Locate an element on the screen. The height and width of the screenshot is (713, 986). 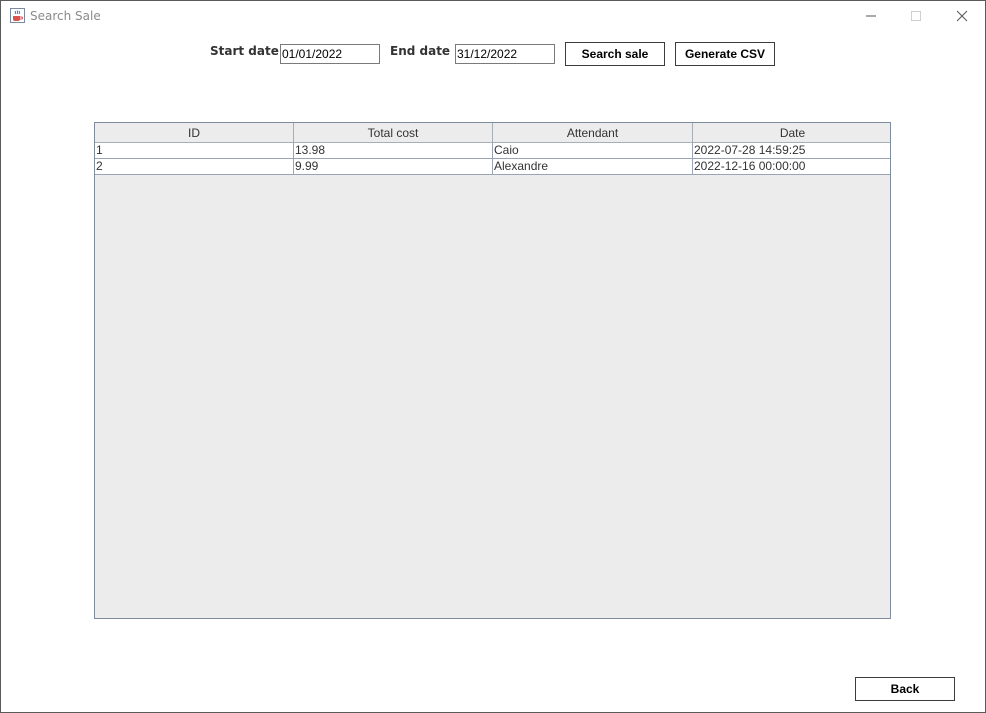
end-date-label: End date is located at coordinates (420, 51).